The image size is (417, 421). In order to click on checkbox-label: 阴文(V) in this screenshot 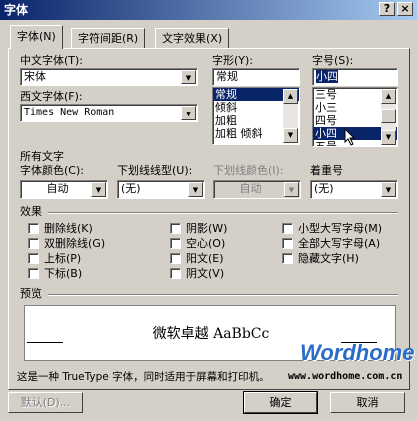, I will do `click(205, 273)`.